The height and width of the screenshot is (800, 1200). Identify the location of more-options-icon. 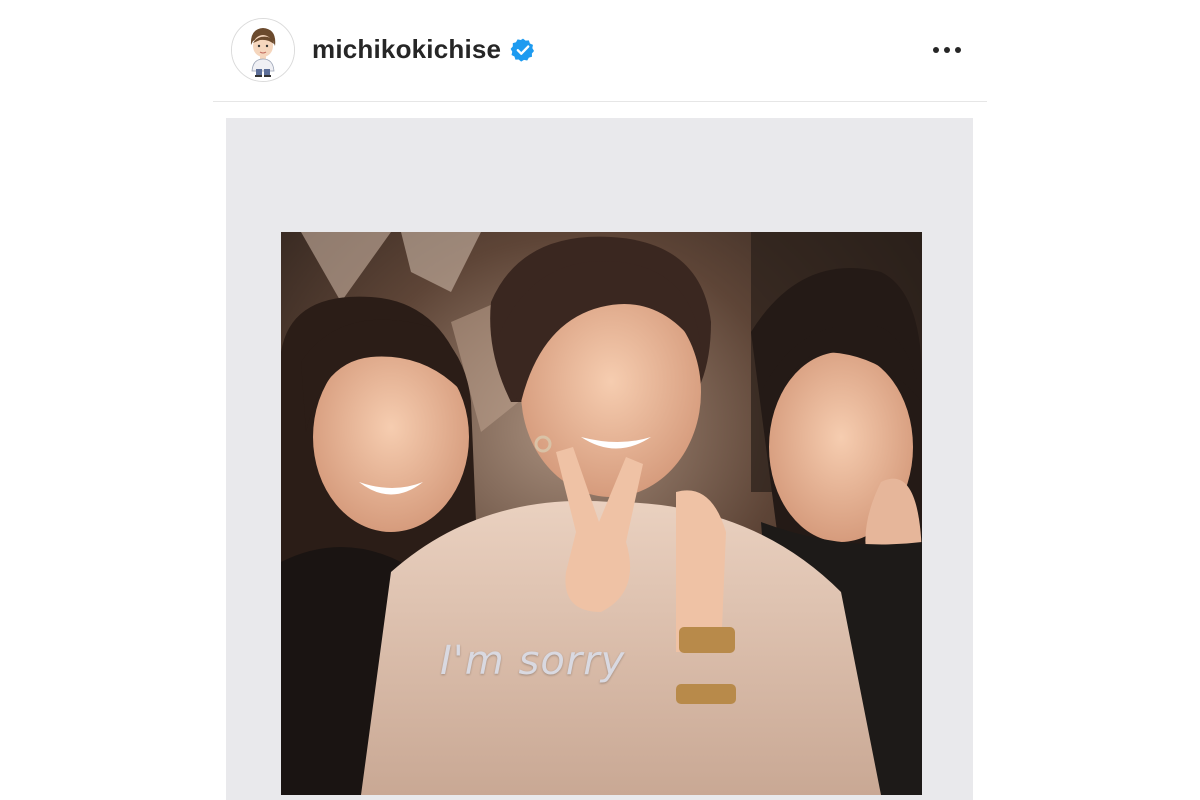
(947, 50).